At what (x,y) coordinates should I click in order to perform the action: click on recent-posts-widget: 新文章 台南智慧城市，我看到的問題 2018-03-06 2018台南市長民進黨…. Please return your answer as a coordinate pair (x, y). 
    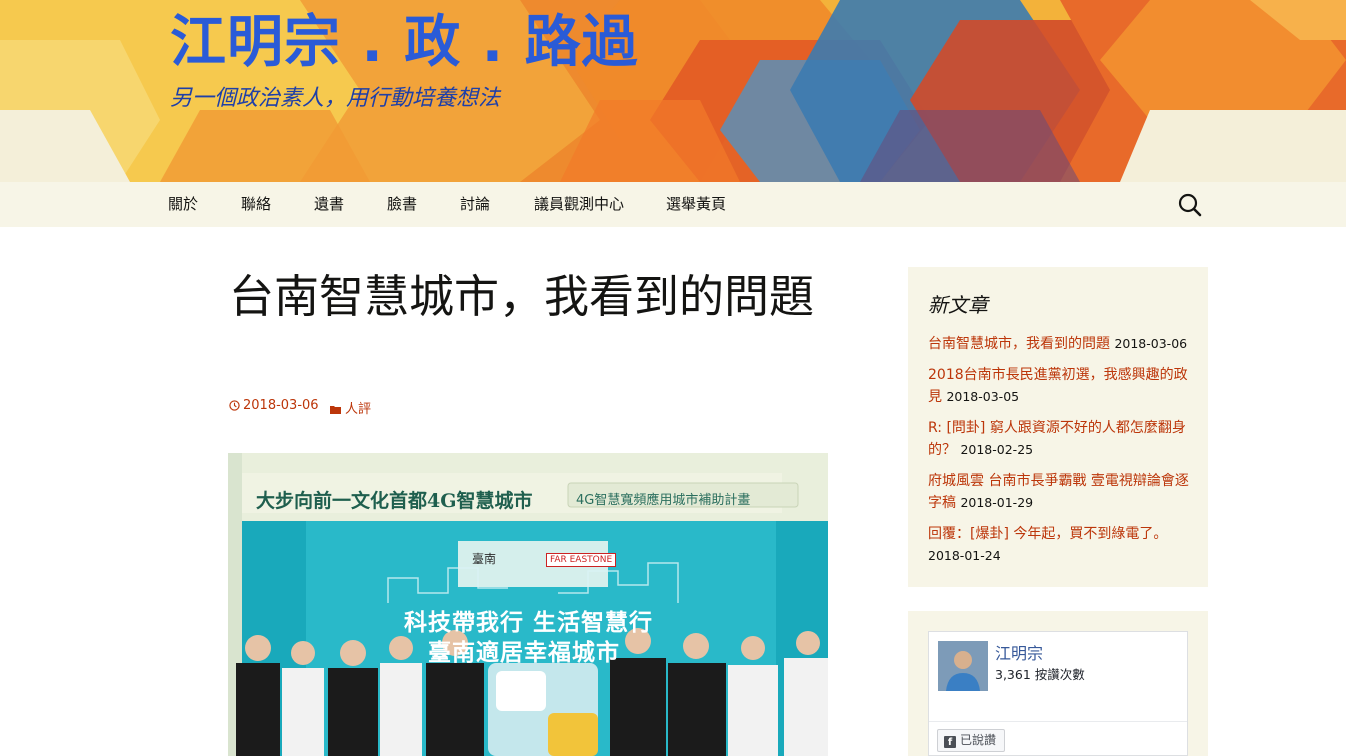
    Looking at the image, I should click on (1058, 427).